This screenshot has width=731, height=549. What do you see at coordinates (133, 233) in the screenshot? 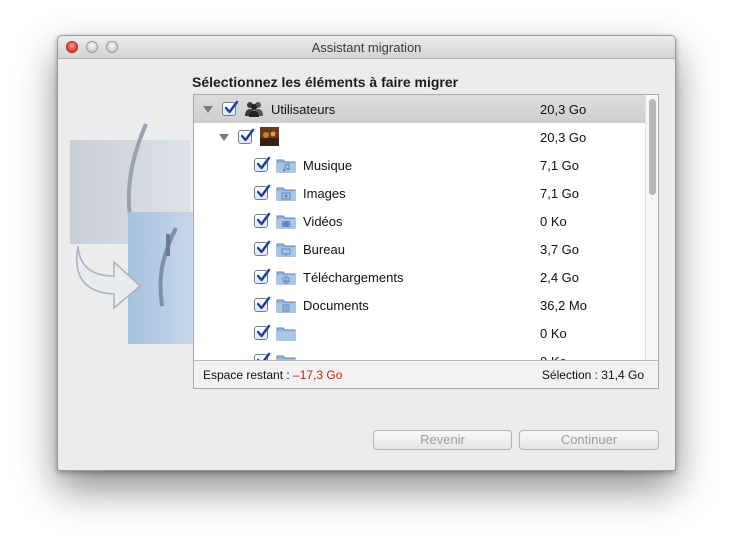
I see `finder-migration-icon` at bounding box center [133, 233].